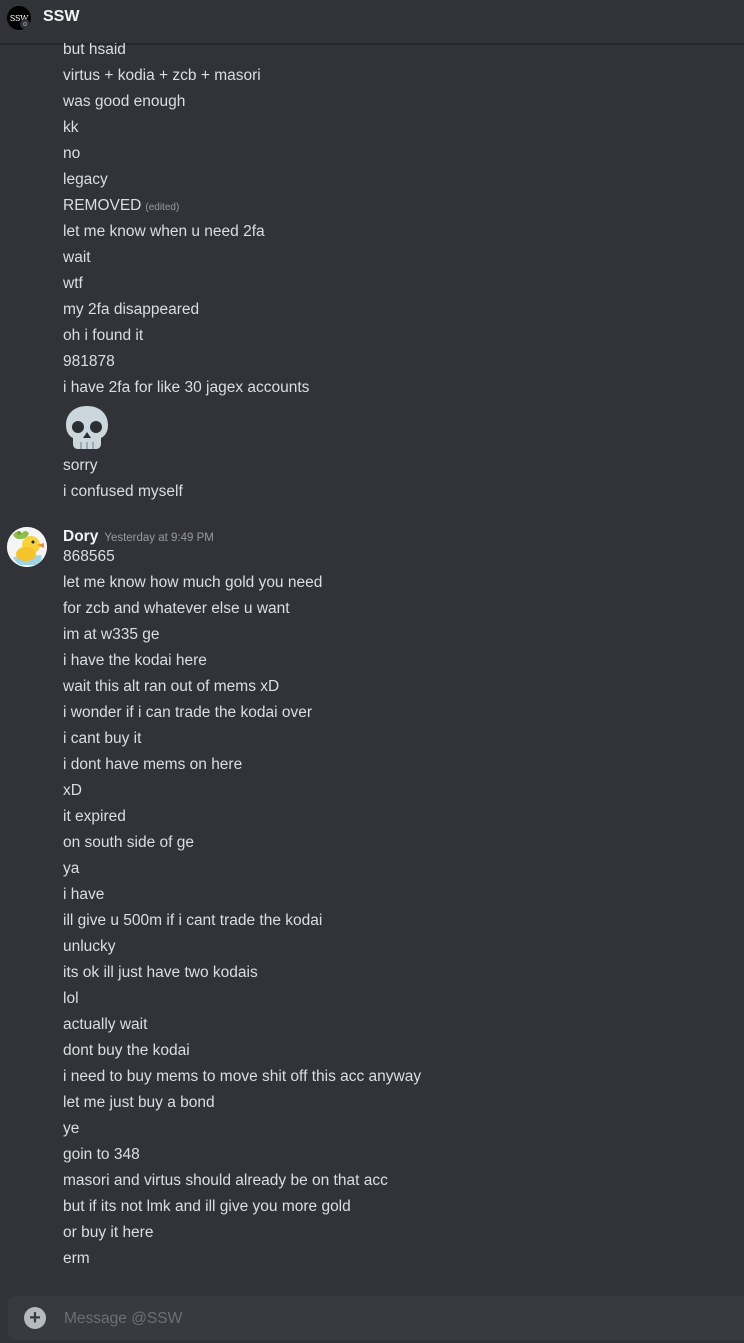 The height and width of the screenshot is (1343, 744). Describe the element at coordinates (89, 557) in the screenshot. I see `message-line: 868565` at that location.